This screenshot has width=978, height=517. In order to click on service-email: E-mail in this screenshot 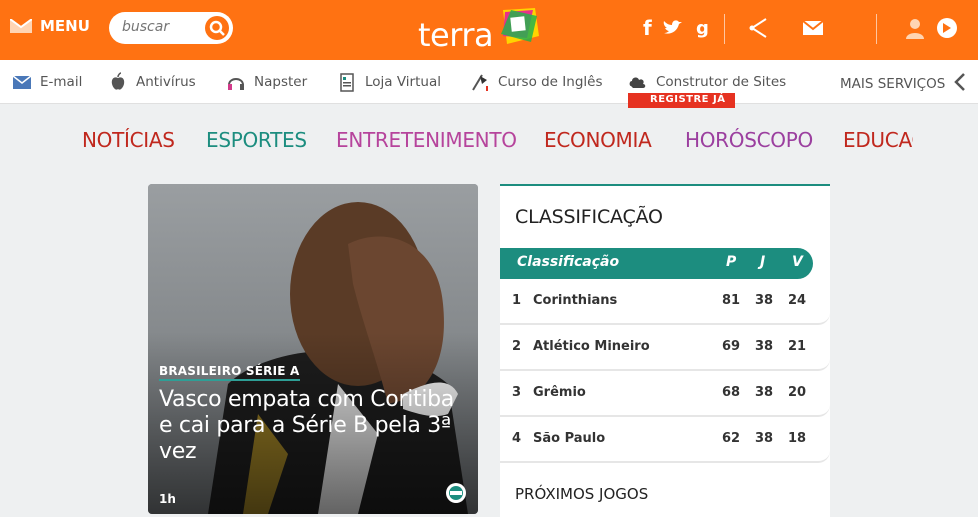, I will do `click(47, 82)`.